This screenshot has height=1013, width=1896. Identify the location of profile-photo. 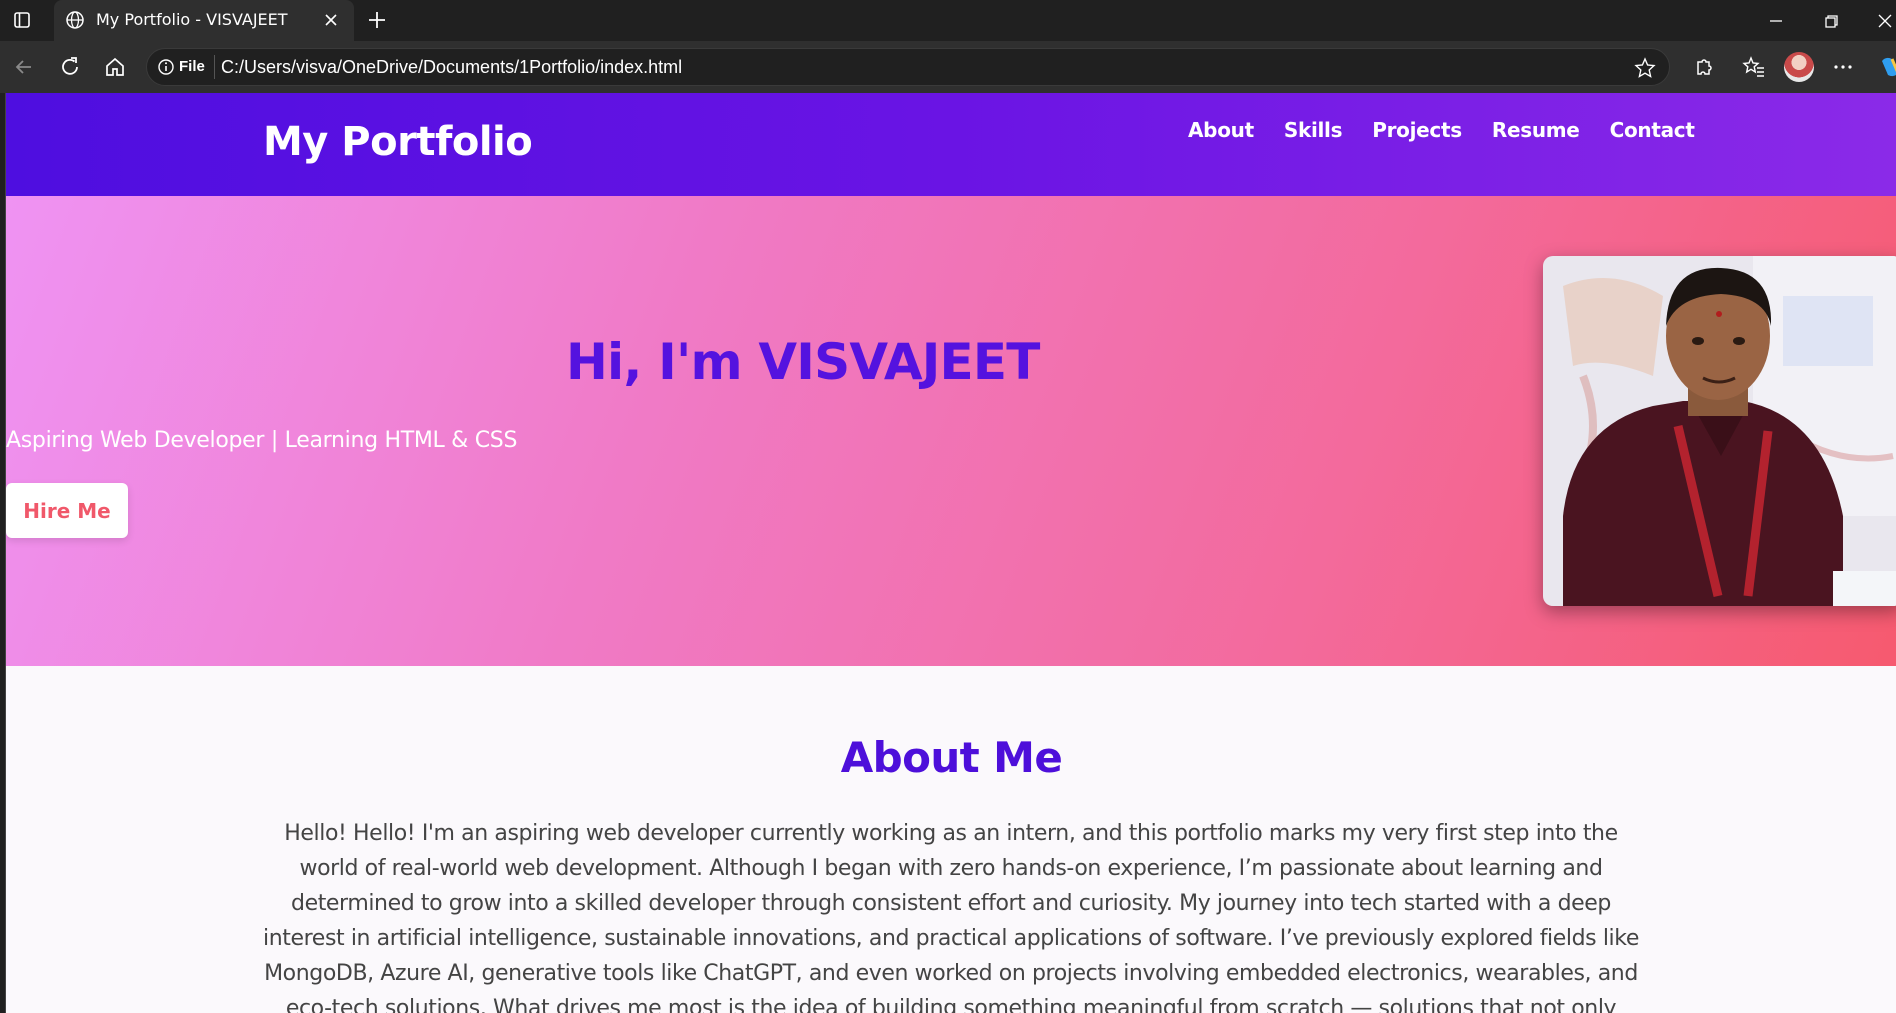
(1719, 431).